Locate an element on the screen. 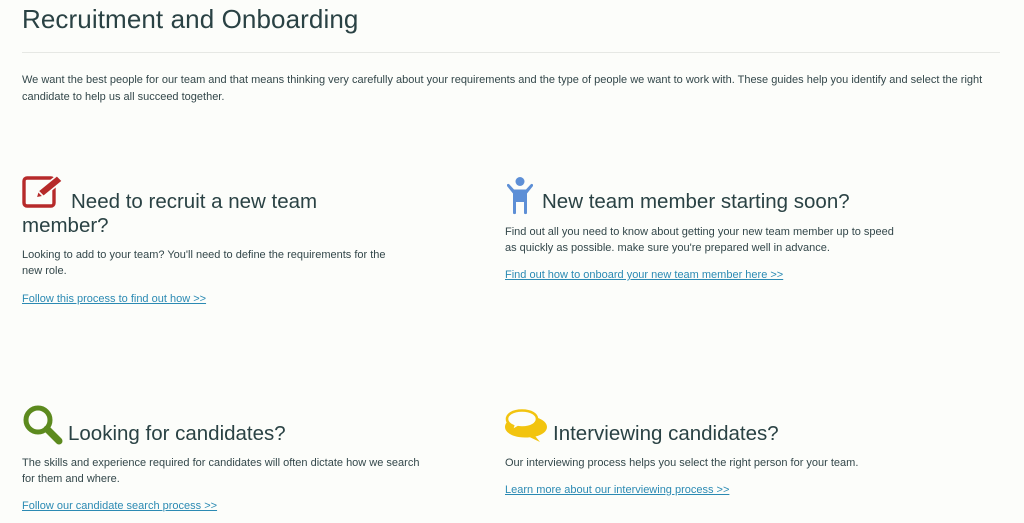  recruit-process-link: Follow this process to find out how >> is located at coordinates (114, 299).